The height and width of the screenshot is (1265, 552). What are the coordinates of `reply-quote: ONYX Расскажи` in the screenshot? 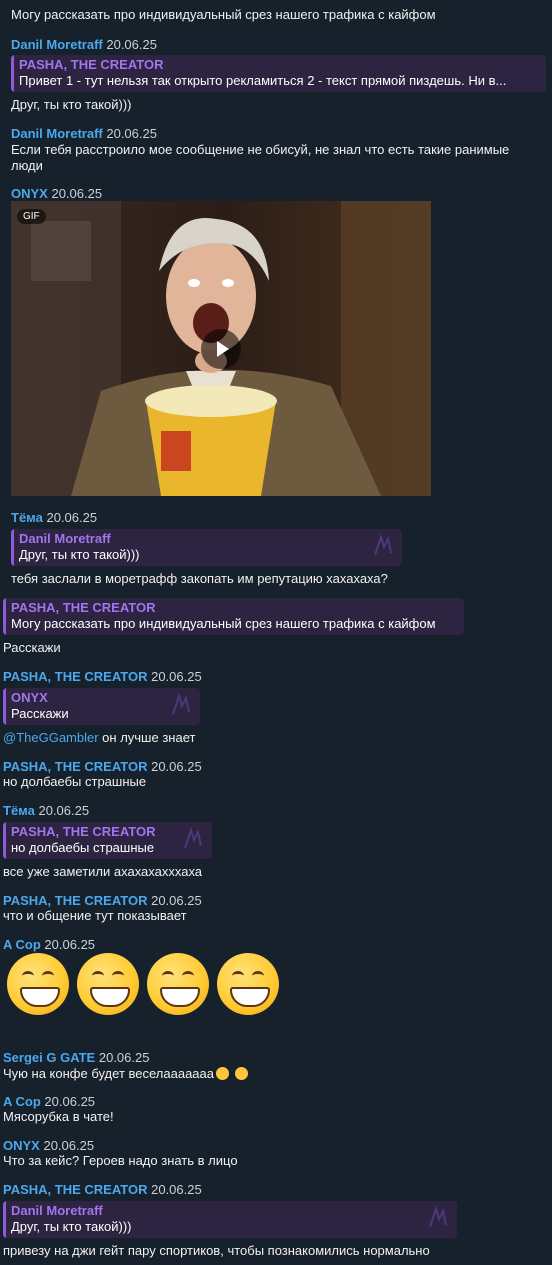 It's located at (101, 706).